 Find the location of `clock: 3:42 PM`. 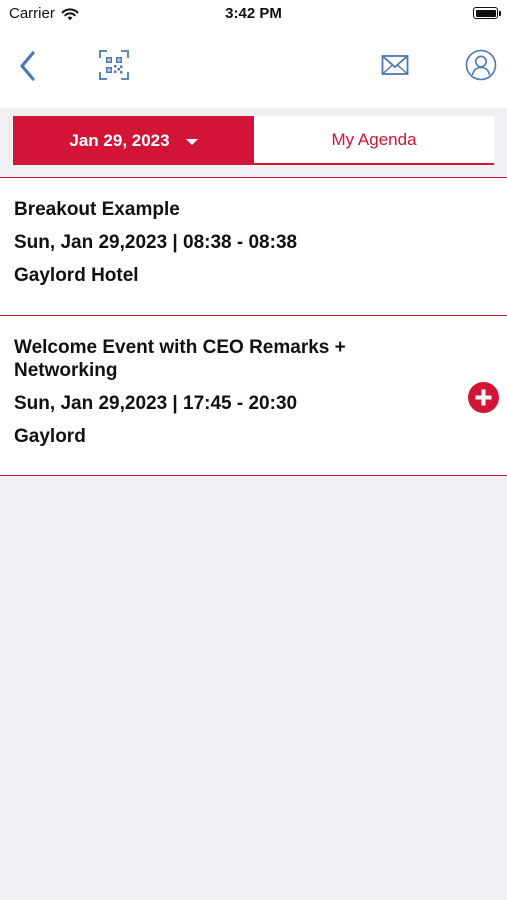

clock: 3:42 PM is located at coordinates (253, 13).